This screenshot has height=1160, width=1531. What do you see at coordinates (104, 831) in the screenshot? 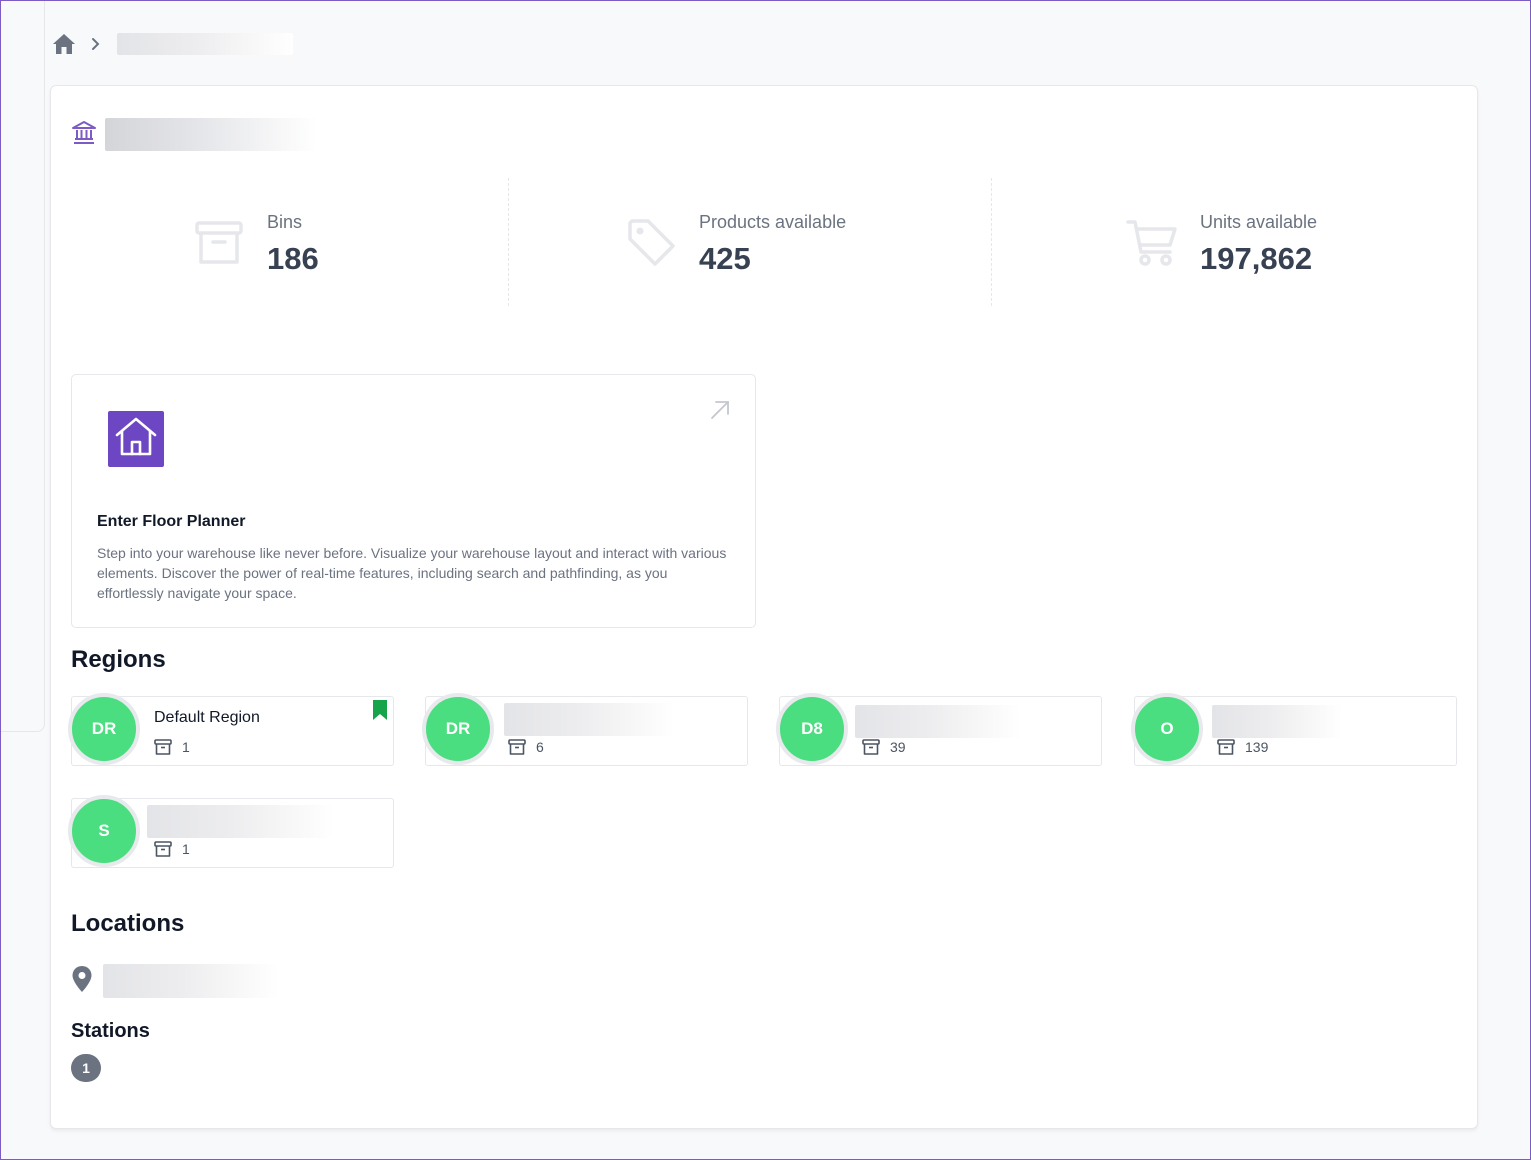
I see `region-avatar: S` at bounding box center [104, 831].